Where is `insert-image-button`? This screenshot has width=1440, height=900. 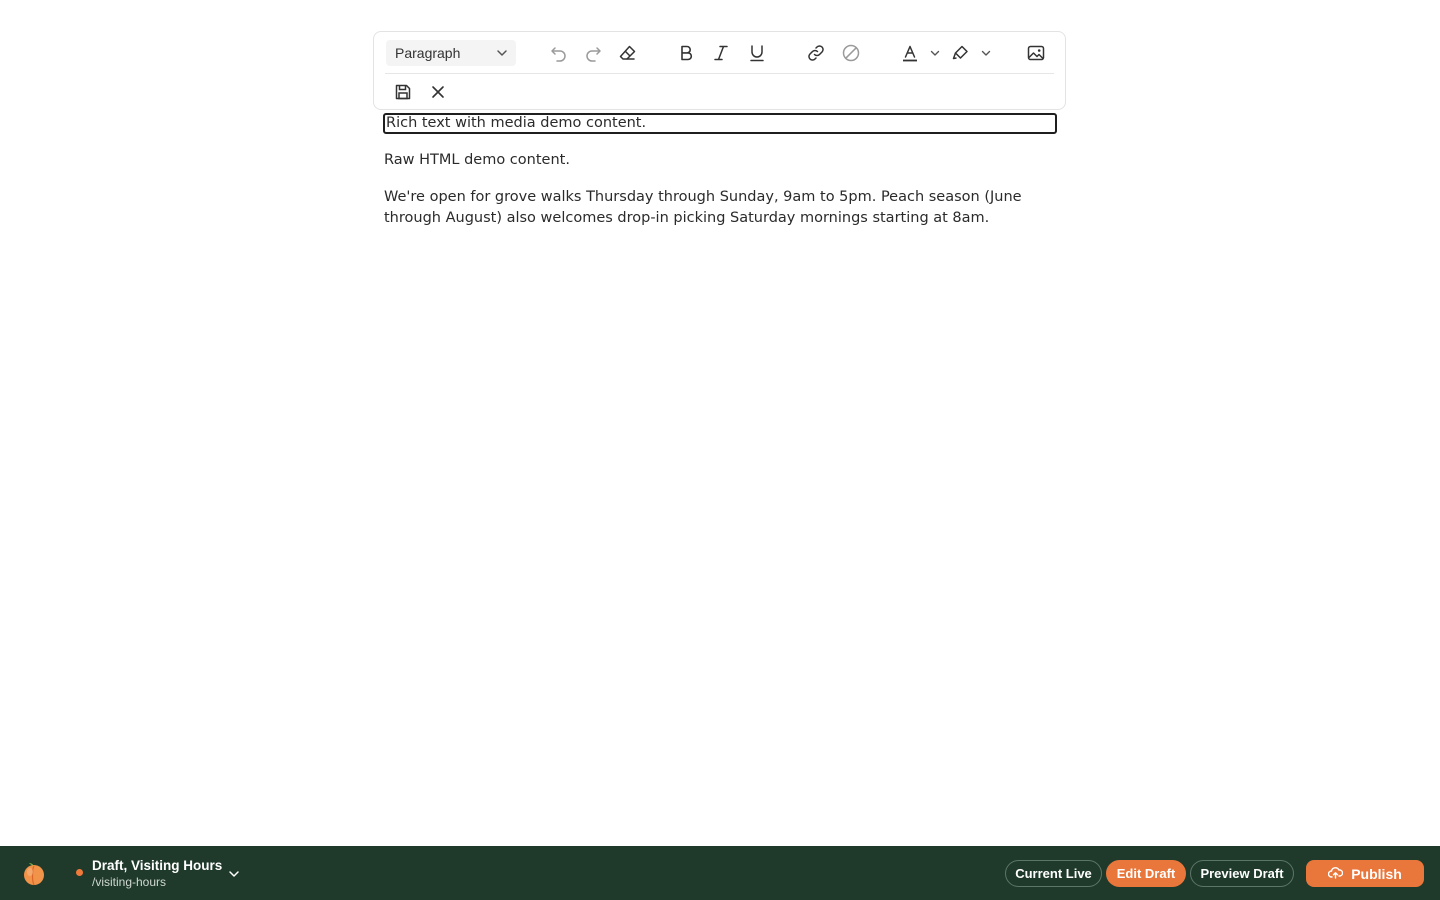
insert-image-button is located at coordinates (1036, 53).